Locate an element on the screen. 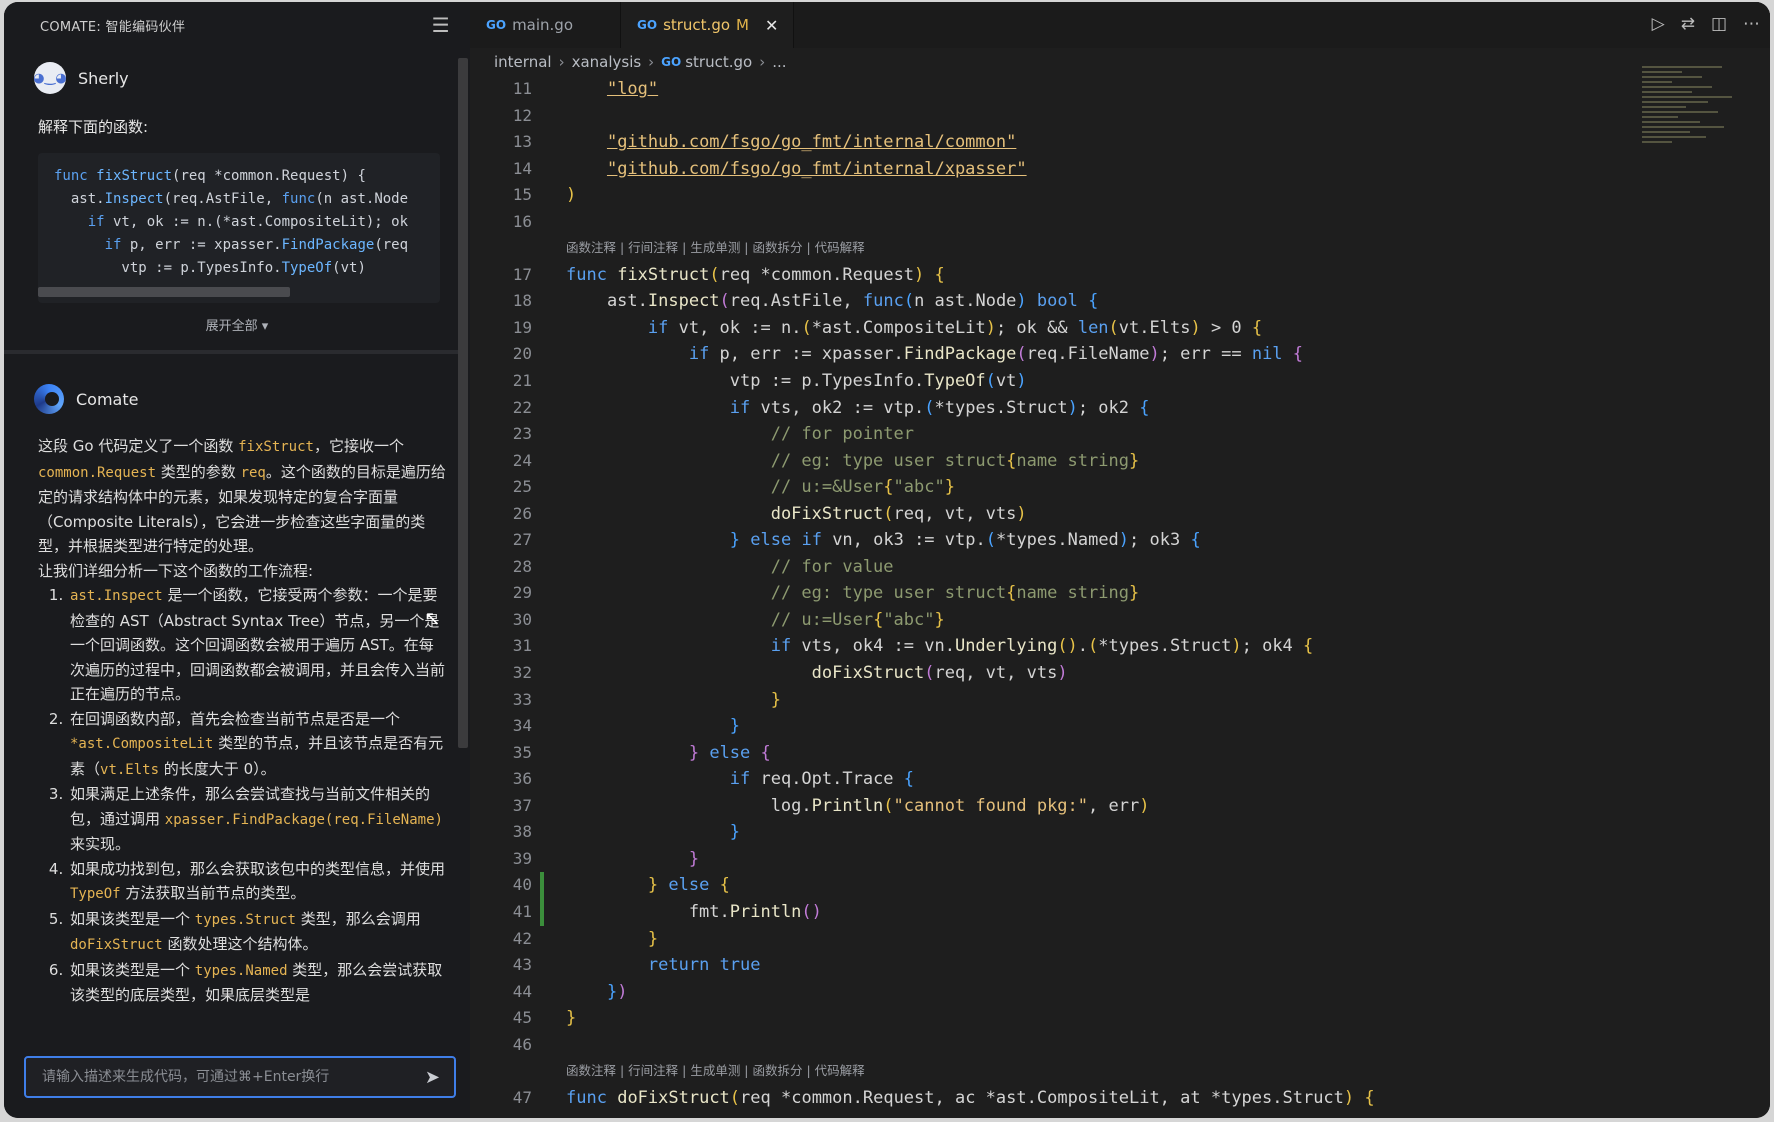 The image size is (1774, 1122). user-message-header: ◕‿◕ Sherly is located at coordinates (237, 73).